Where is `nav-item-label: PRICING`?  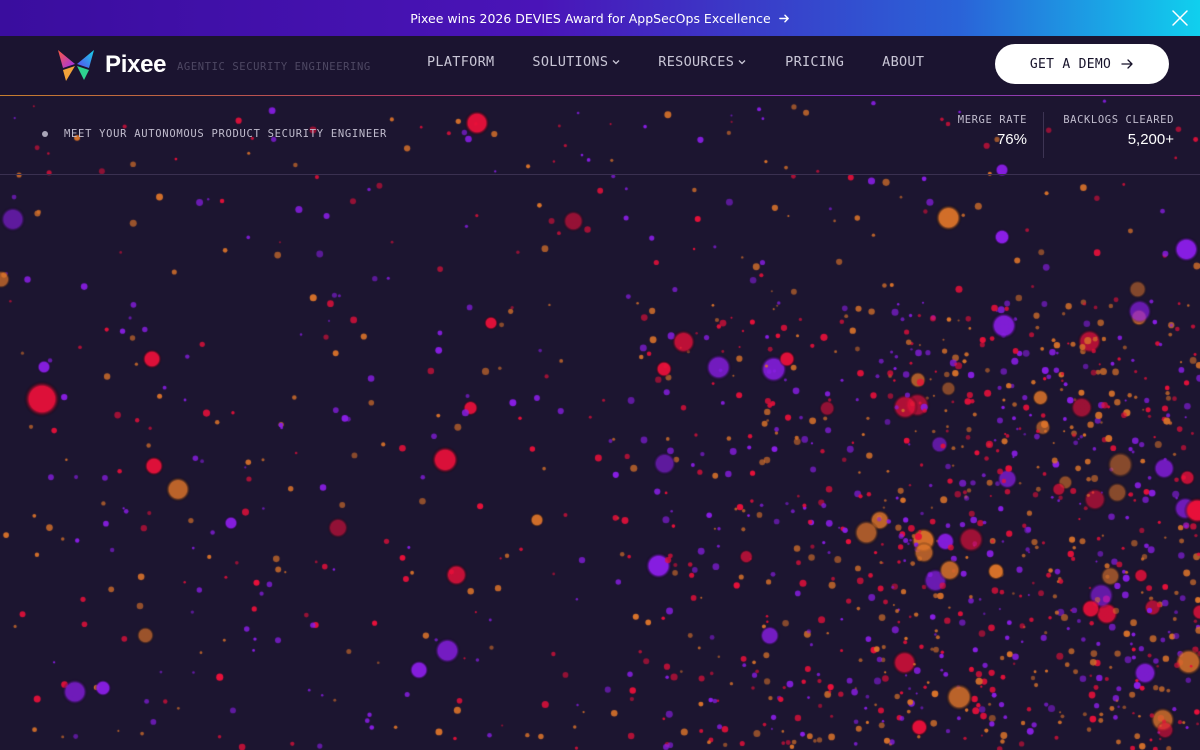
nav-item-label: PRICING is located at coordinates (815, 62).